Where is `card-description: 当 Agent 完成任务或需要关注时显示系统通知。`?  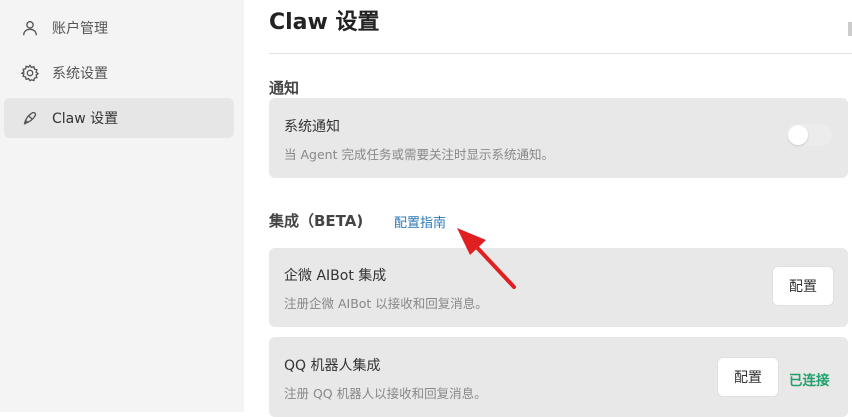
card-description: 当 Agent 完成任务或需要关注时显示系统通知。 is located at coordinates (419, 154).